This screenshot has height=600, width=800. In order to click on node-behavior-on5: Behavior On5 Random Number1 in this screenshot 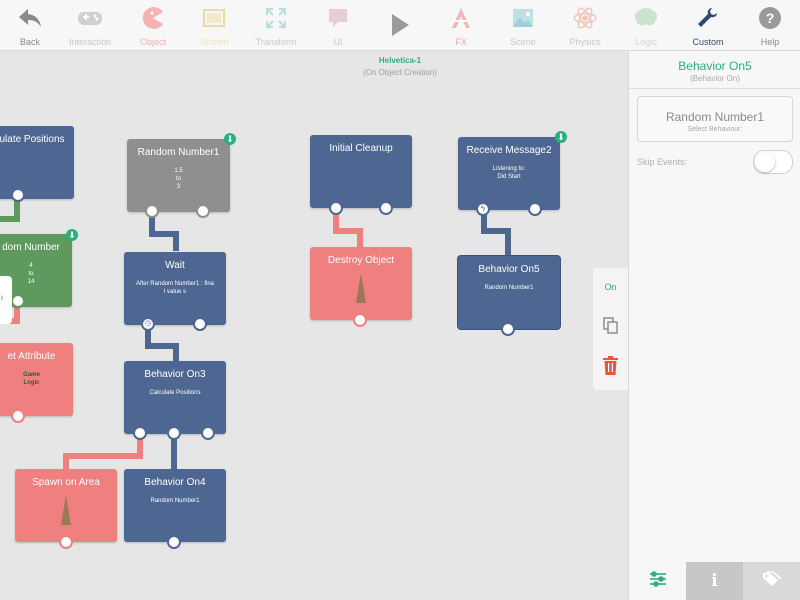, I will do `click(509, 292)`.